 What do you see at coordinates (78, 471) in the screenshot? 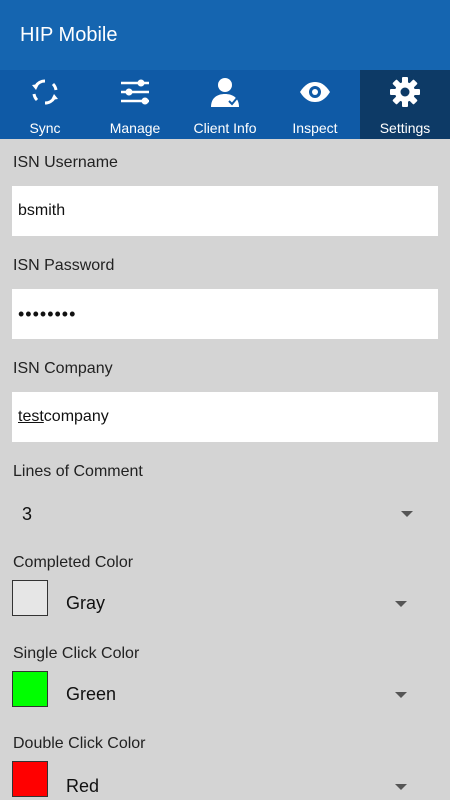
I see `lines-of-comment-label: Lines of Comment` at bounding box center [78, 471].